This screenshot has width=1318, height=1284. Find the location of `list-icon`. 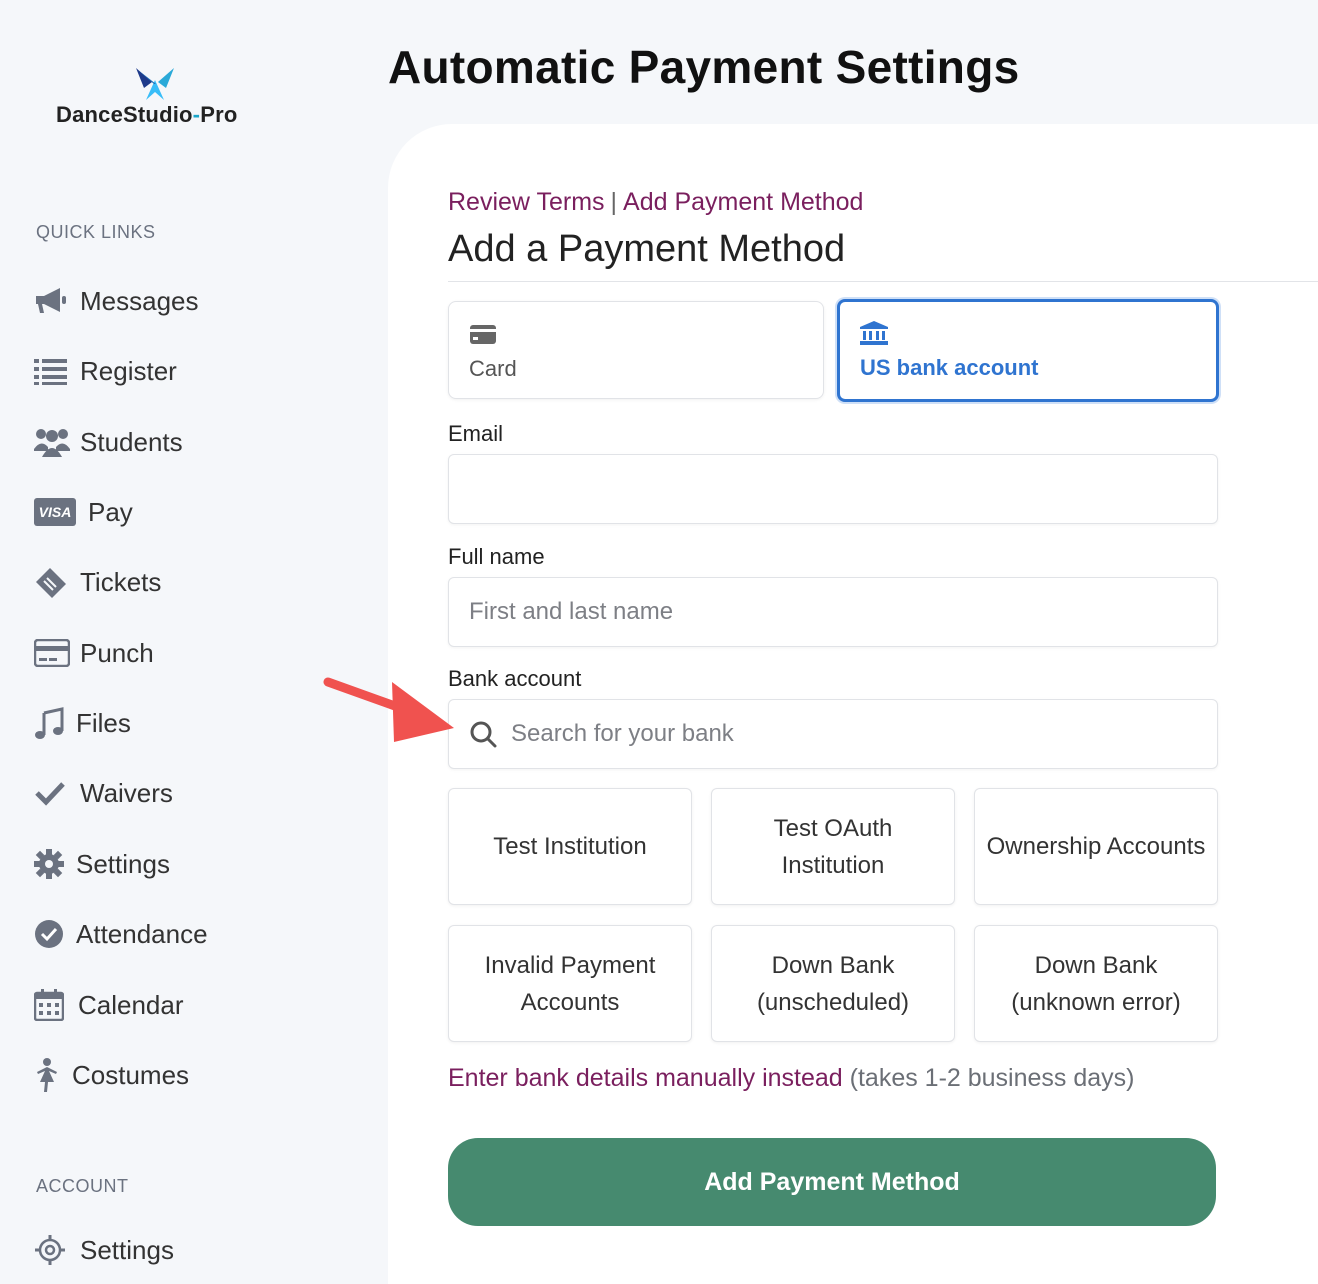

list-icon is located at coordinates (52, 371).